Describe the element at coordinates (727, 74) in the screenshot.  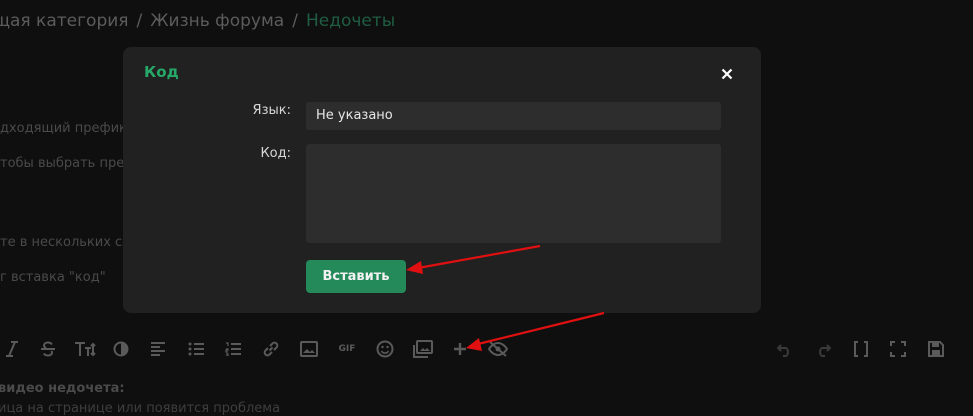
I see `close-icon` at that location.